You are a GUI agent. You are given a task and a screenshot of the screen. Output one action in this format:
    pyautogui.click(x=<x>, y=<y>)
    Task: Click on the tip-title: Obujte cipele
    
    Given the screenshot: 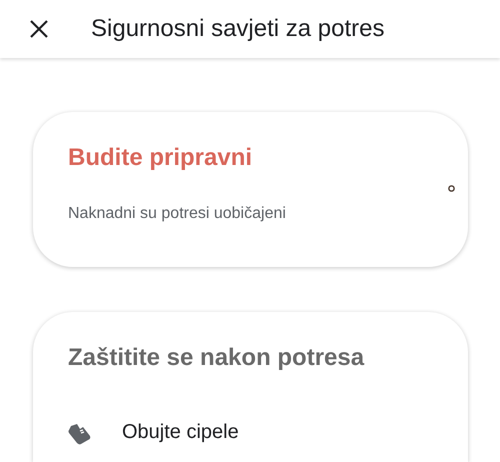 What is the action you would take?
    pyautogui.click(x=180, y=432)
    